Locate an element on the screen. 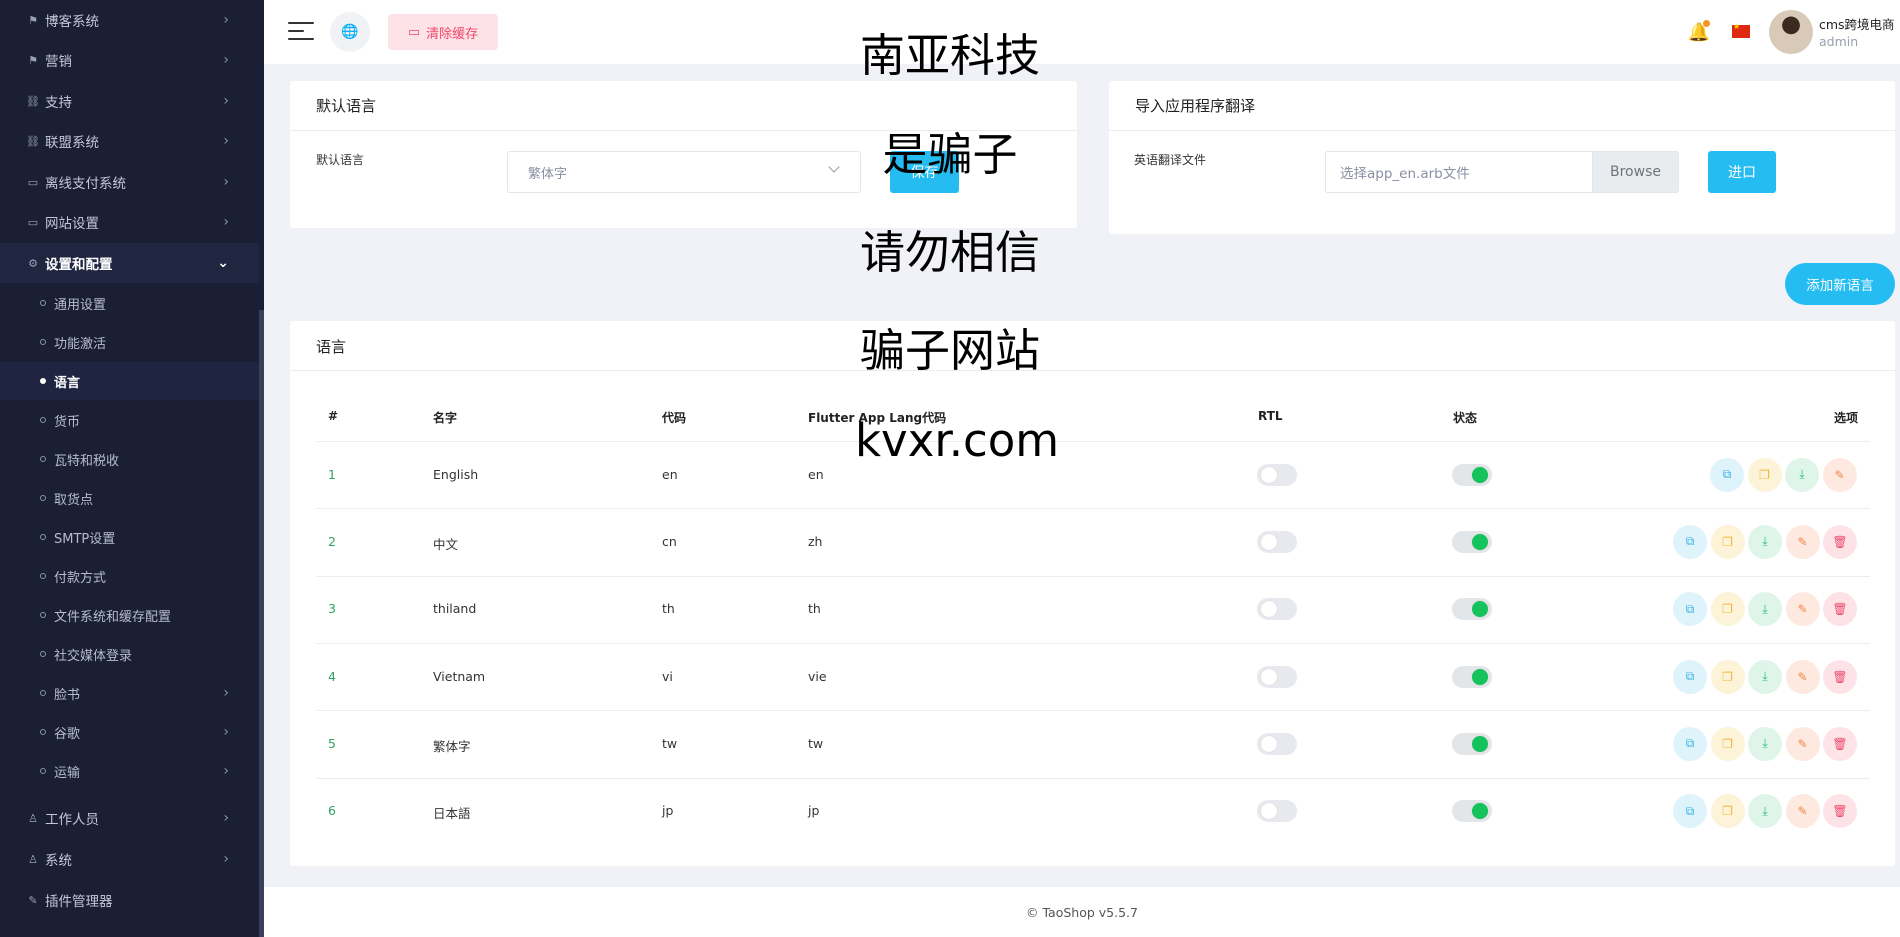  sidebar-subitem: 语言 is located at coordinates (129, 381).